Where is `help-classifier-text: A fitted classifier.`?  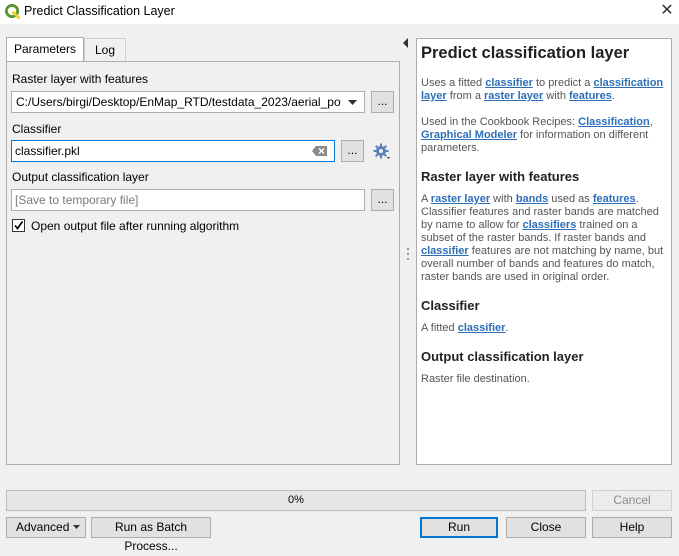
help-classifier-text: A fitted classifier. is located at coordinates (465, 328).